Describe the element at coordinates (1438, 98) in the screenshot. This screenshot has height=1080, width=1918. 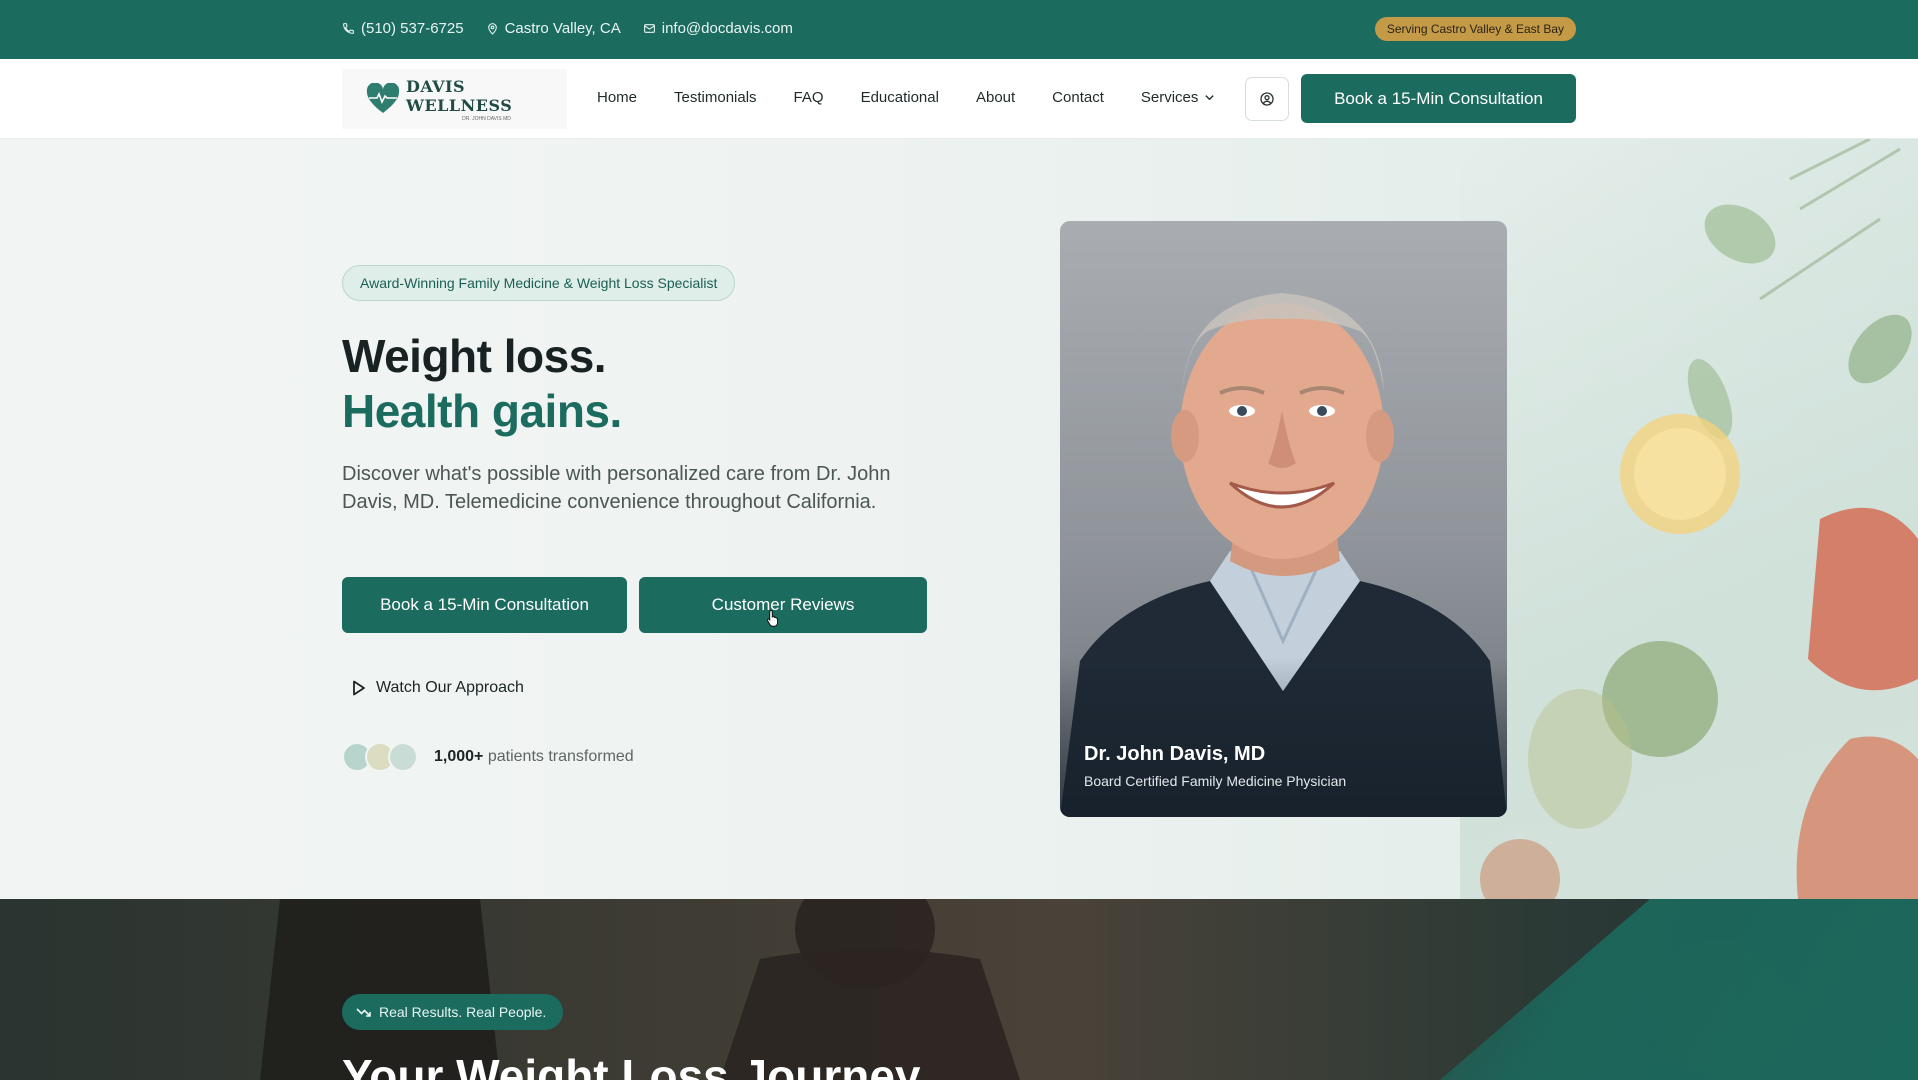
I see `nav-book-consultation-button: Book a 15-Min Consultation` at that location.